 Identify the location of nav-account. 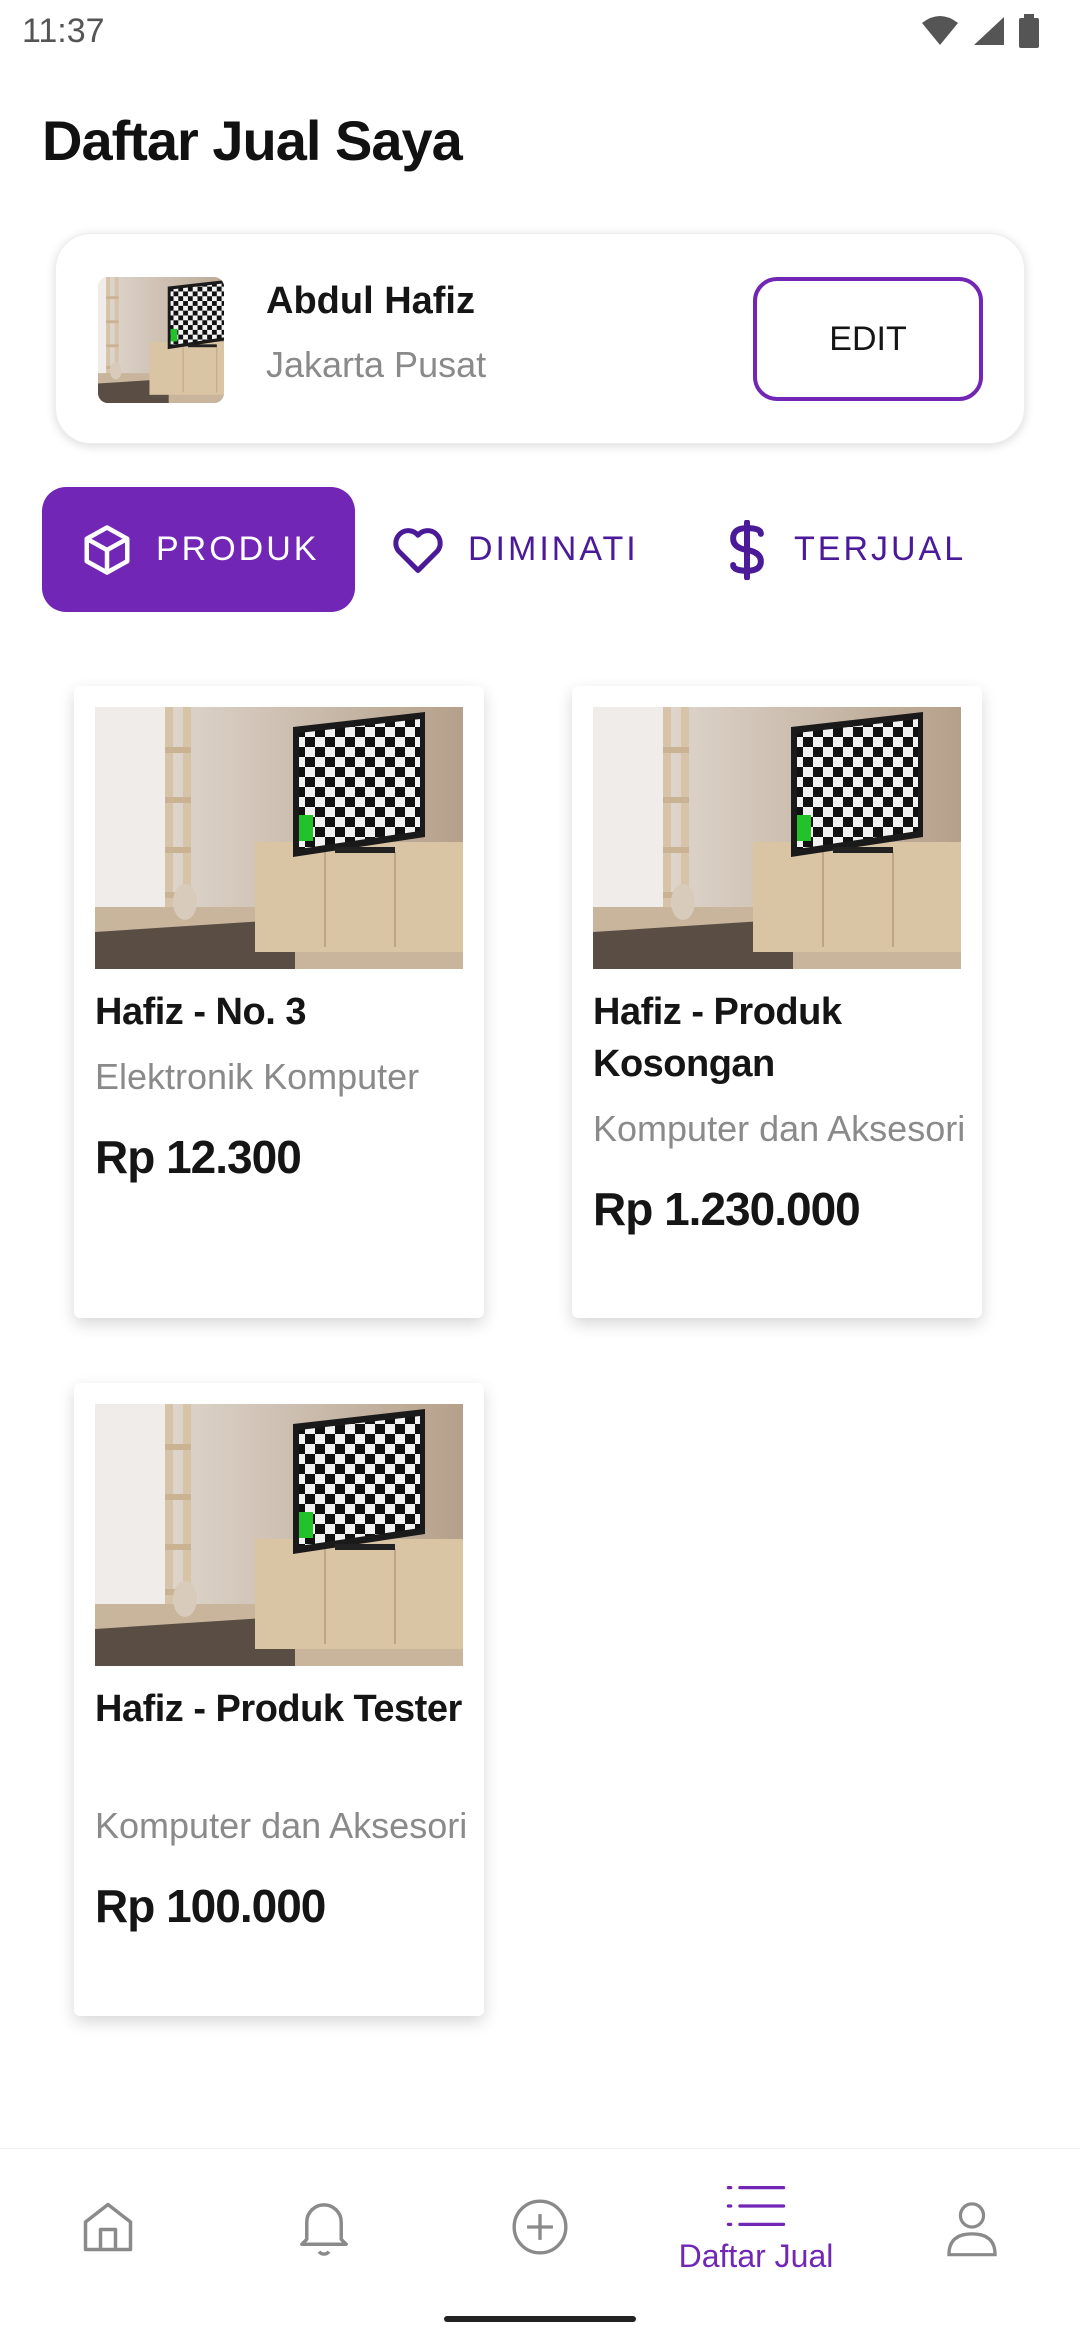
(972, 2229).